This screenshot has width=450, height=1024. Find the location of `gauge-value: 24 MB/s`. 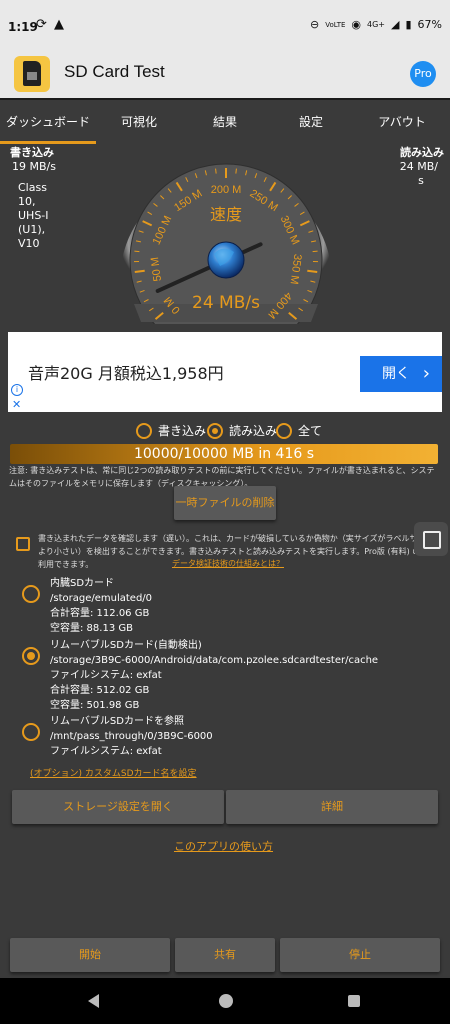

gauge-value: 24 MB/s is located at coordinates (226, 303).